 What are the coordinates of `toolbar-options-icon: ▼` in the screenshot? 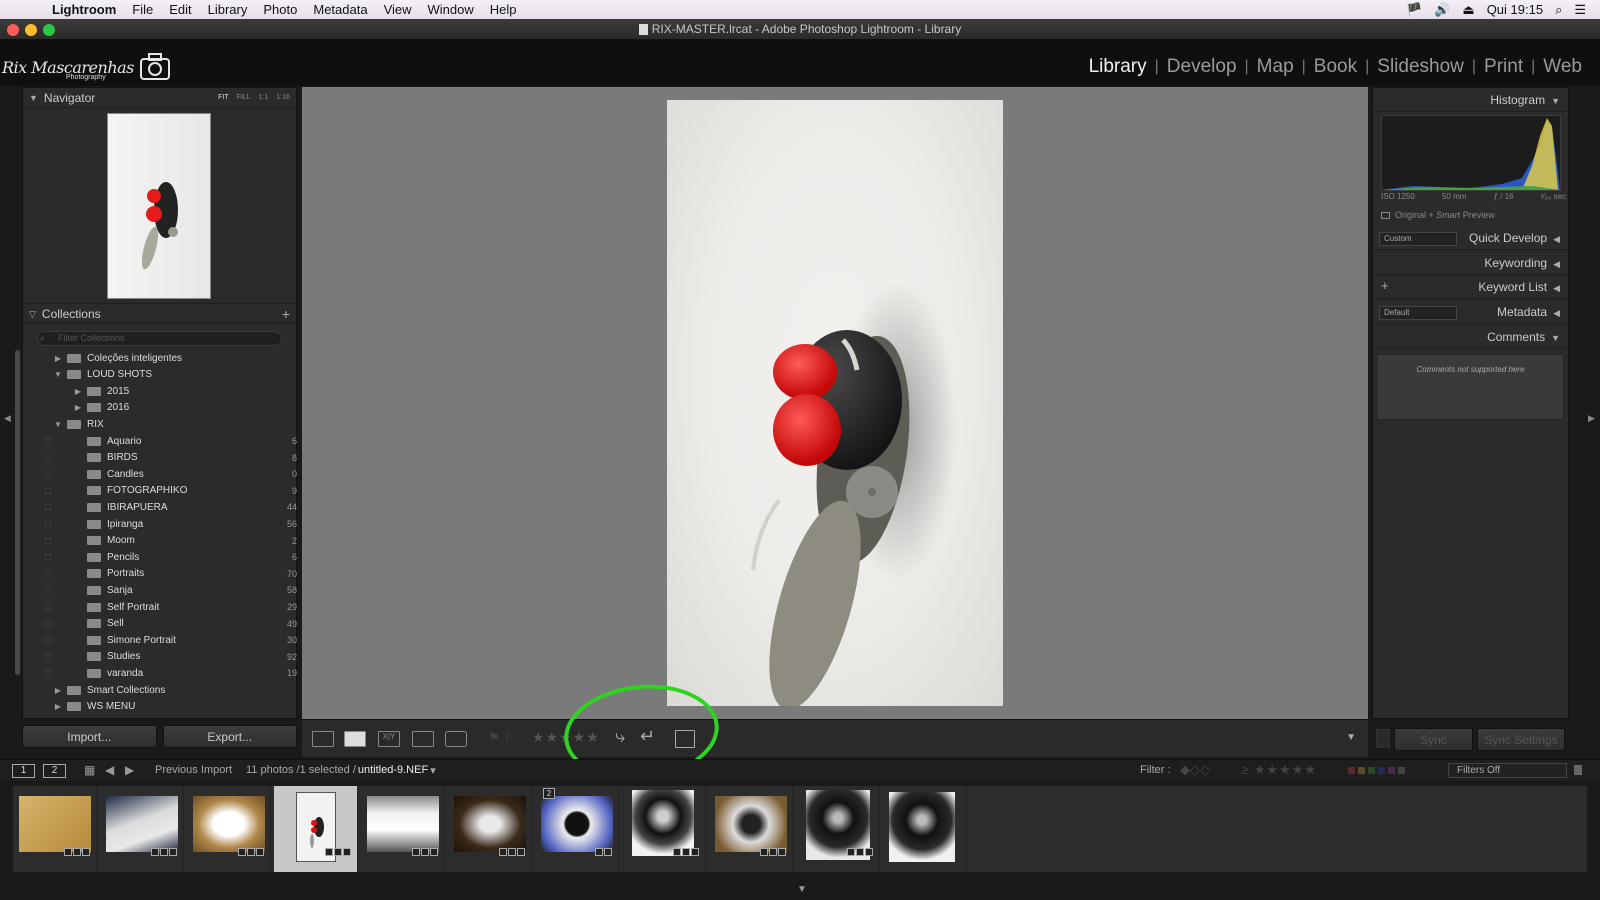 It's located at (1351, 737).